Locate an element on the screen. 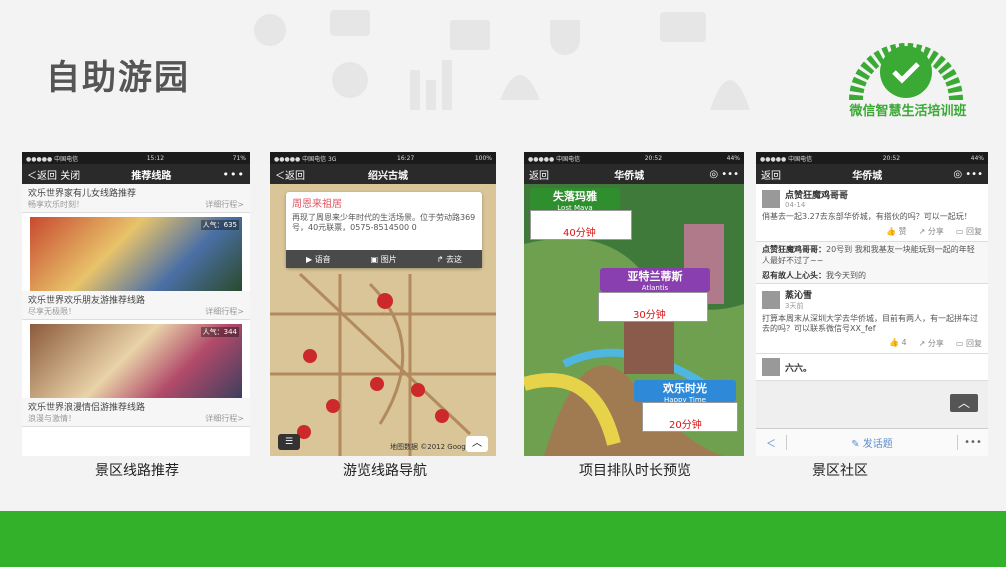  status-bar: ●●●●● 中国电信 20:52 44% is located at coordinates (872, 158).